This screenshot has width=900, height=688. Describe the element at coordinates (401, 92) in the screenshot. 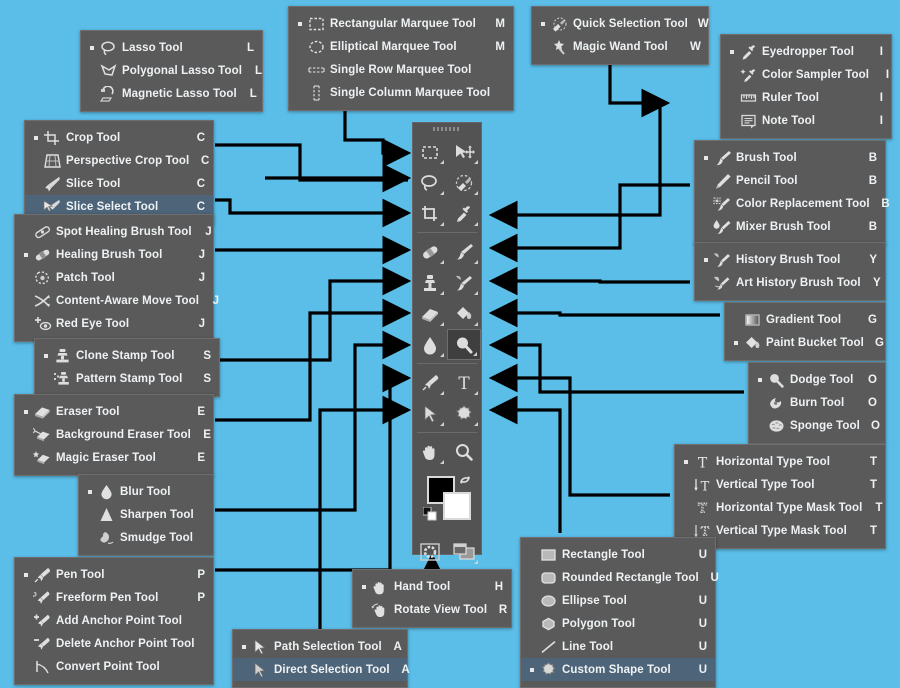

I see `tool-menu-item: Single Column Marquee Tool` at that location.